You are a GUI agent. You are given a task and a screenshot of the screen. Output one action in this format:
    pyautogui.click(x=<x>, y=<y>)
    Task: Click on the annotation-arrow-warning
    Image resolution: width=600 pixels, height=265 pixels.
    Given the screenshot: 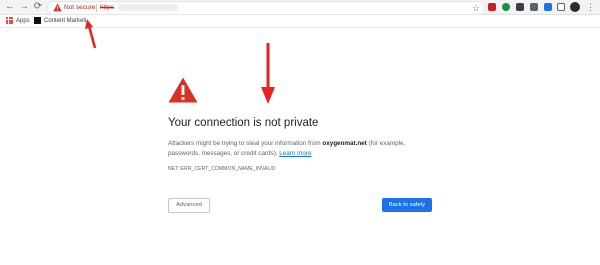 What is the action you would take?
    pyautogui.click(x=268, y=73)
    